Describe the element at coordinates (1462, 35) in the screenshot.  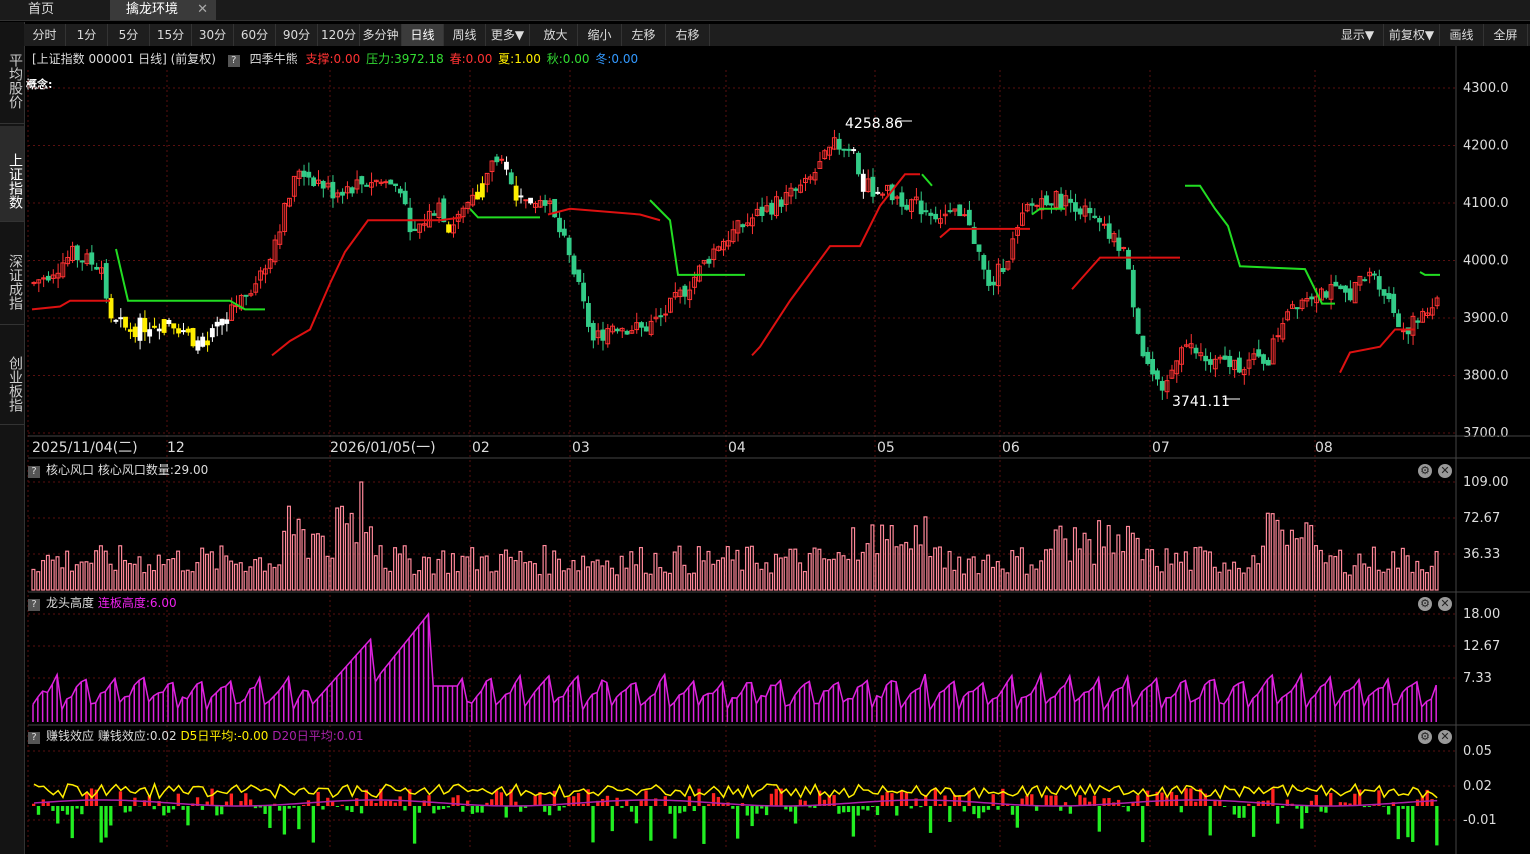
I see `right-2: 画线` at that location.